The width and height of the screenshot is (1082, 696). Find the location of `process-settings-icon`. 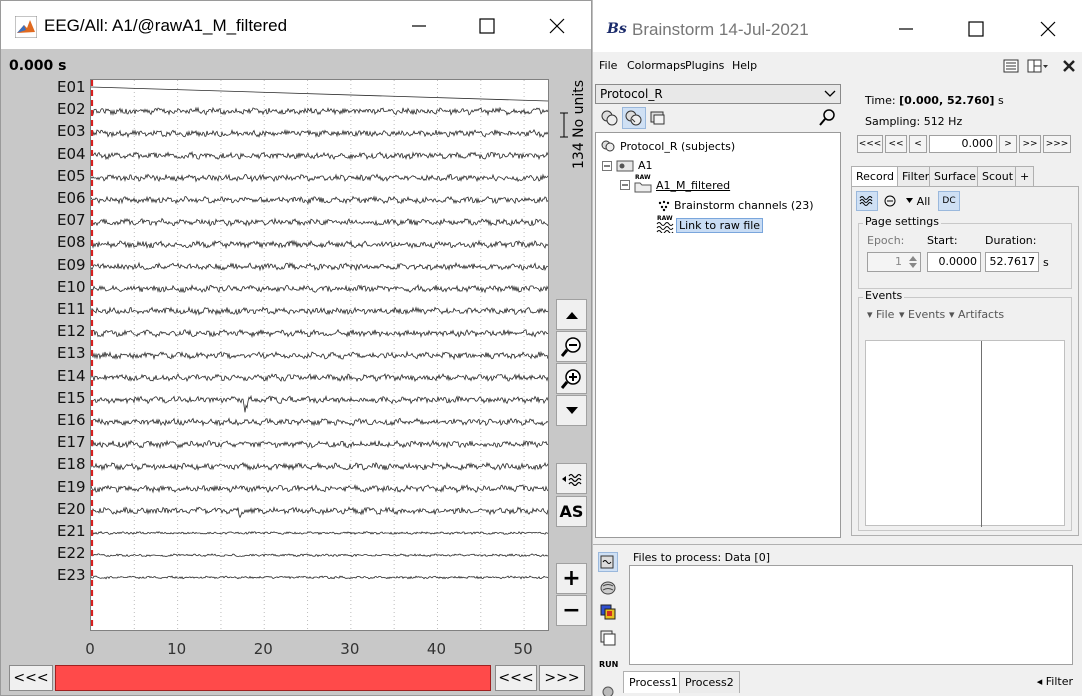

process-settings-icon is located at coordinates (608, 688).